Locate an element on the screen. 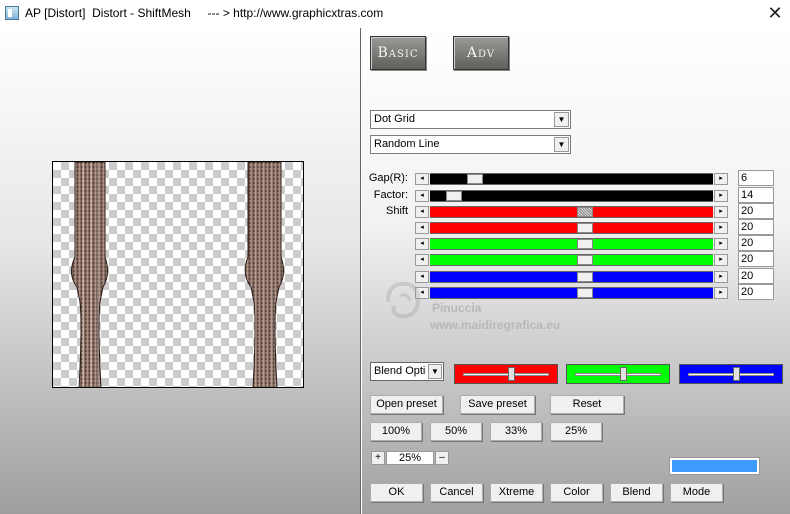 This screenshot has height=514, width=790. slider-label: Factor: is located at coordinates (390, 195).